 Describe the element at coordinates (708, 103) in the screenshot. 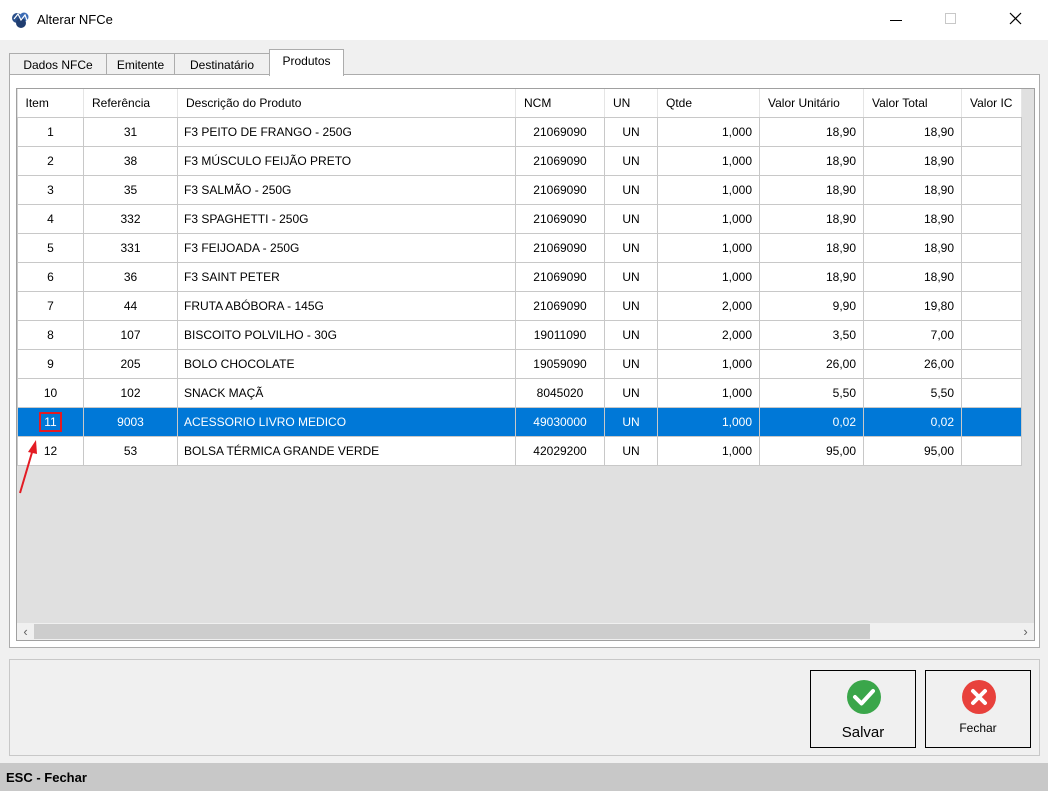

I see `column-header: Qtde` at that location.